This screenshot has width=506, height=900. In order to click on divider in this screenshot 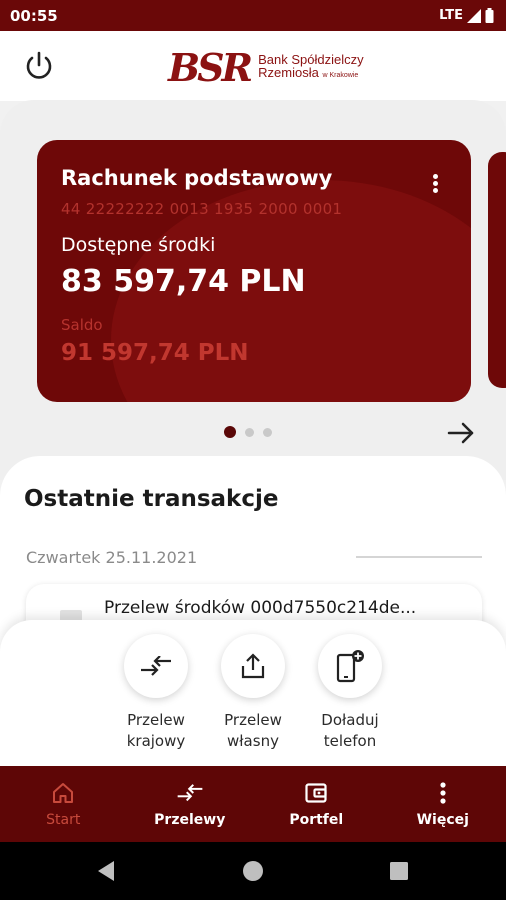, I will do `click(419, 557)`.